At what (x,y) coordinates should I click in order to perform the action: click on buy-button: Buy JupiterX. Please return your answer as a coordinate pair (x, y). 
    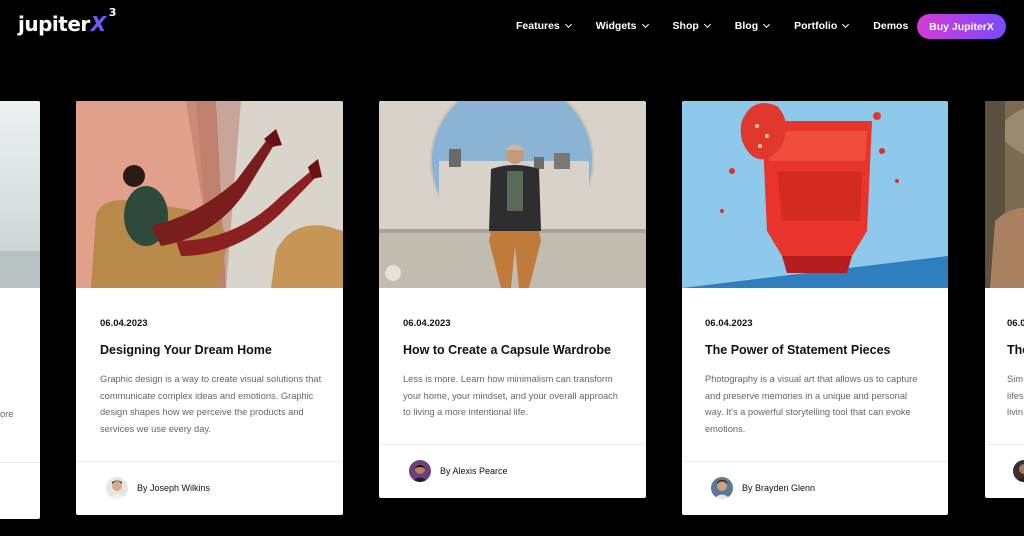
    Looking at the image, I should click on (961, 26).